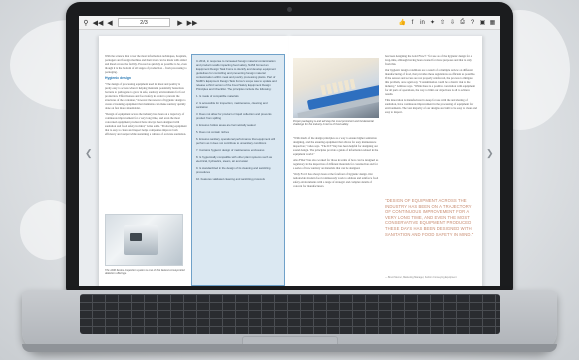 The image size is (579, 360). Describe the element at coordinates (86, 23) in the screenshot. I see `magnify-icon: ⚲` at that location.